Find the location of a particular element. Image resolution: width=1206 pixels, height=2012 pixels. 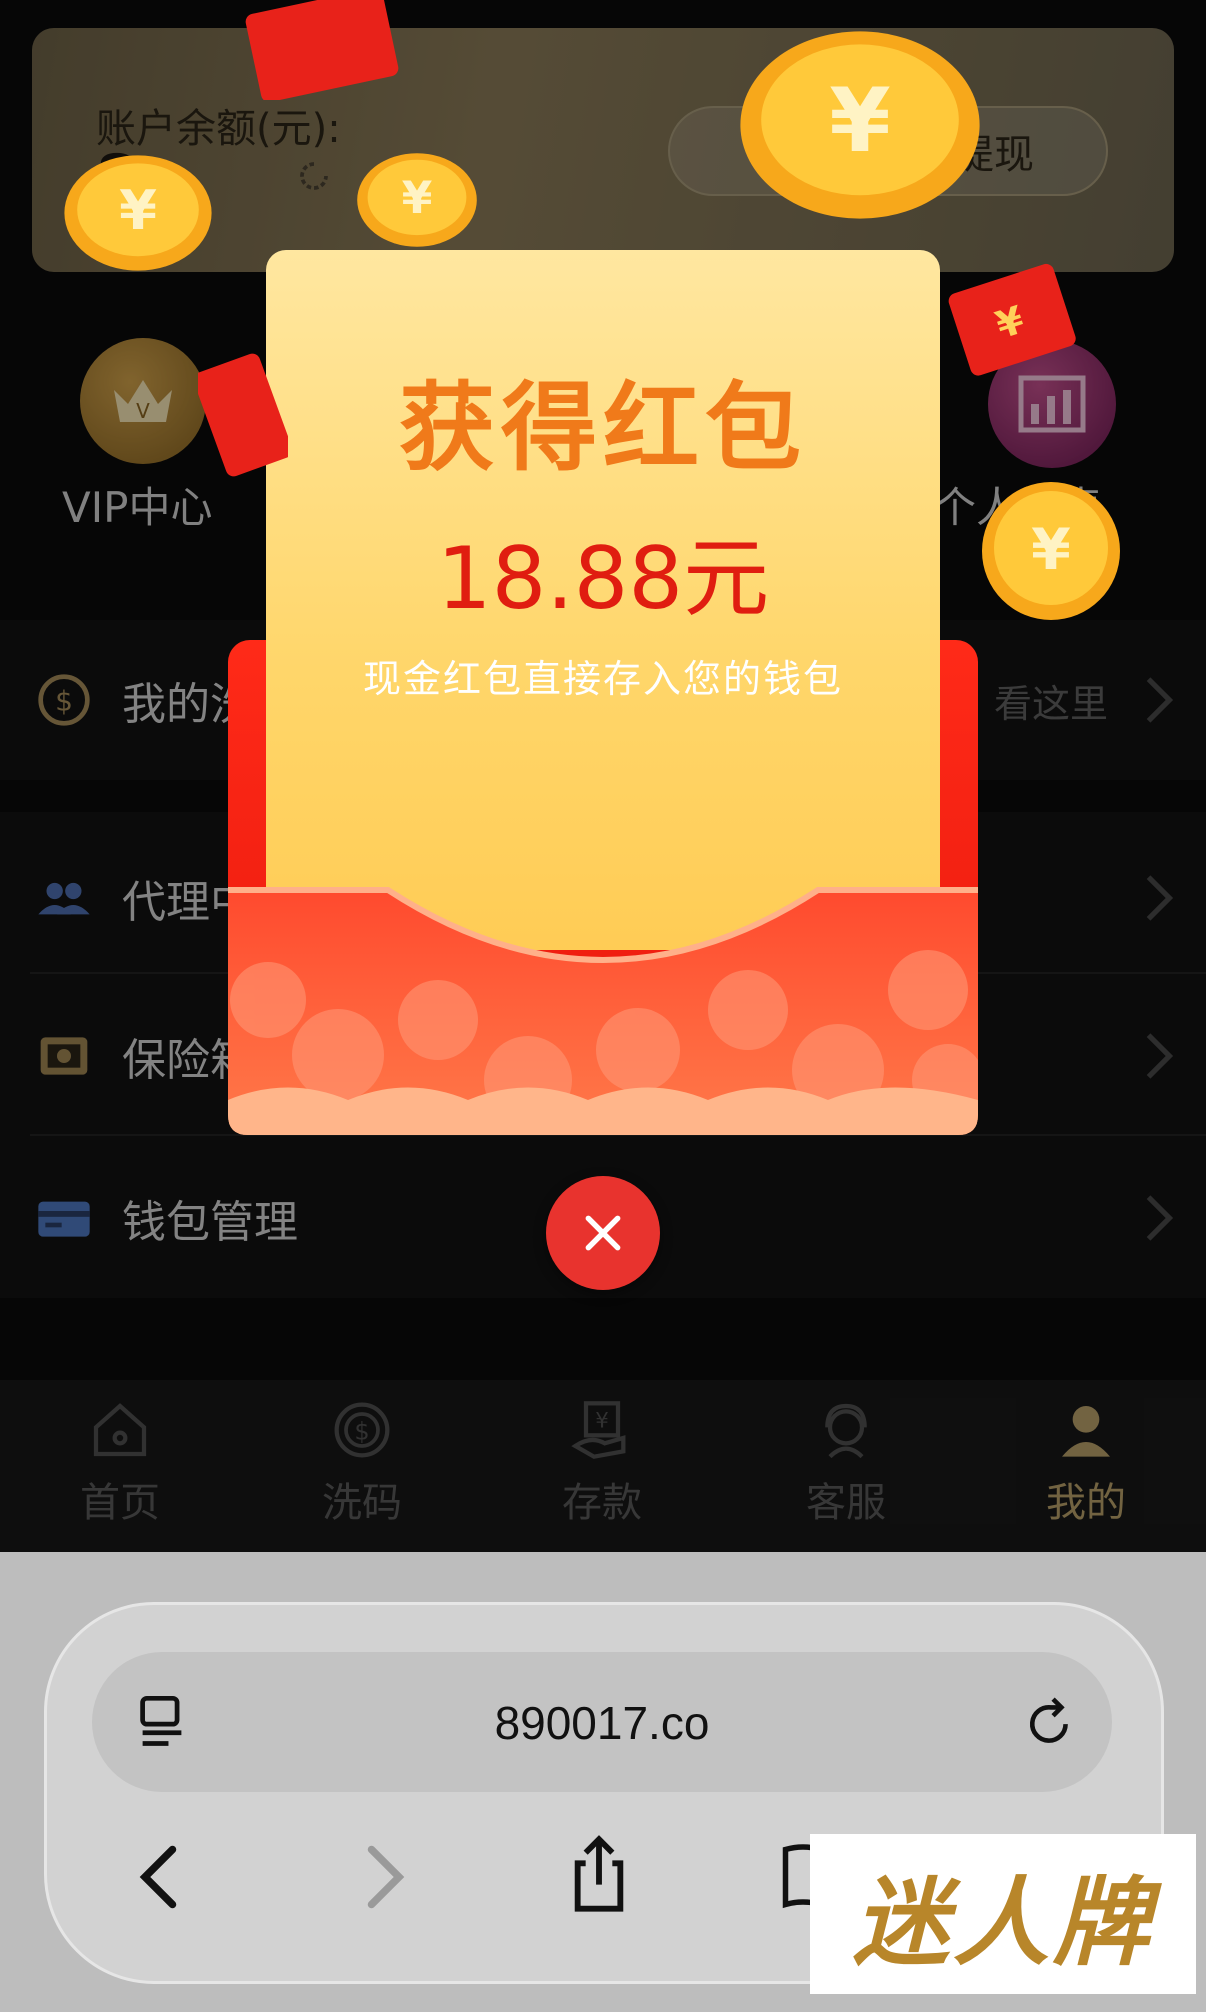

modal-title: 获得红包 is located at coordinates (603, 428).